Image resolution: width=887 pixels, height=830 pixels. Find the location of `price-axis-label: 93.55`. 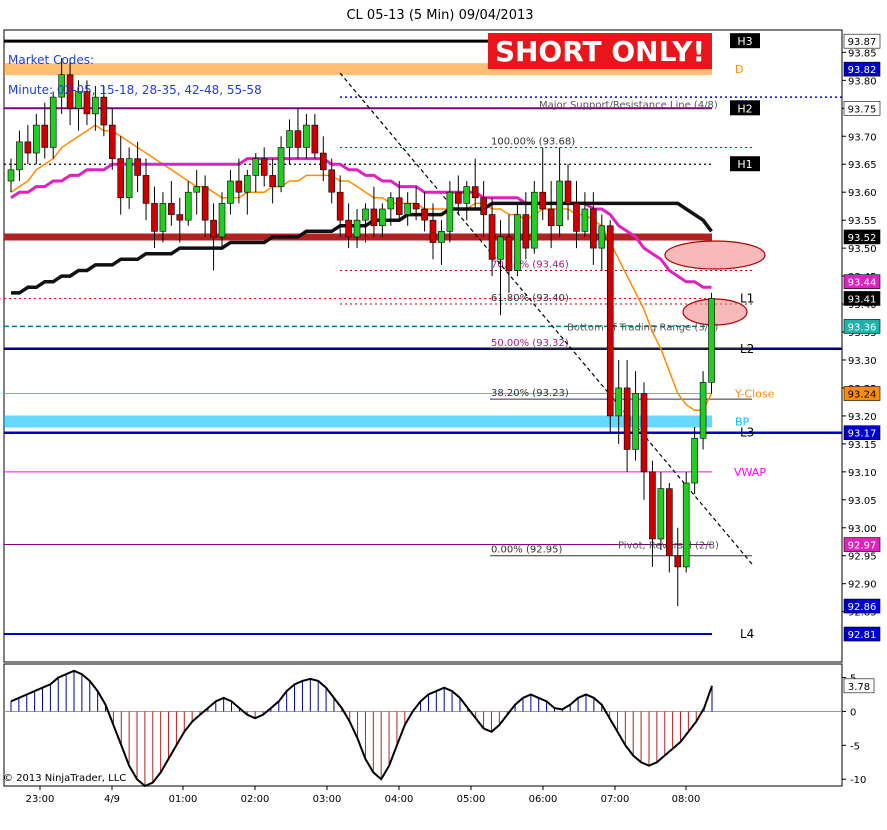

price-axis-label: 93.55 is located at coordinates (862, 221).